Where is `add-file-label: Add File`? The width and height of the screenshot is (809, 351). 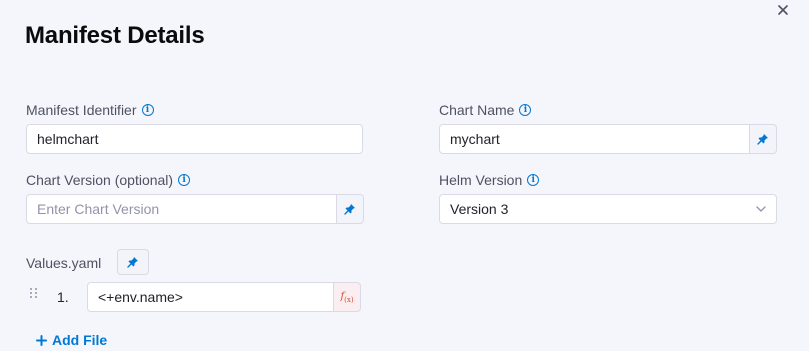 add-file-label: Add File is located at coordinates (80, 340).